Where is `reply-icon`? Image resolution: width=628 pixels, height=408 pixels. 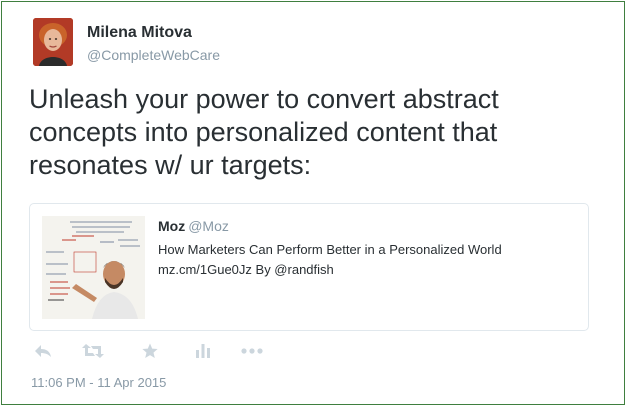
reply-icon is located at coordinates (43, 351).